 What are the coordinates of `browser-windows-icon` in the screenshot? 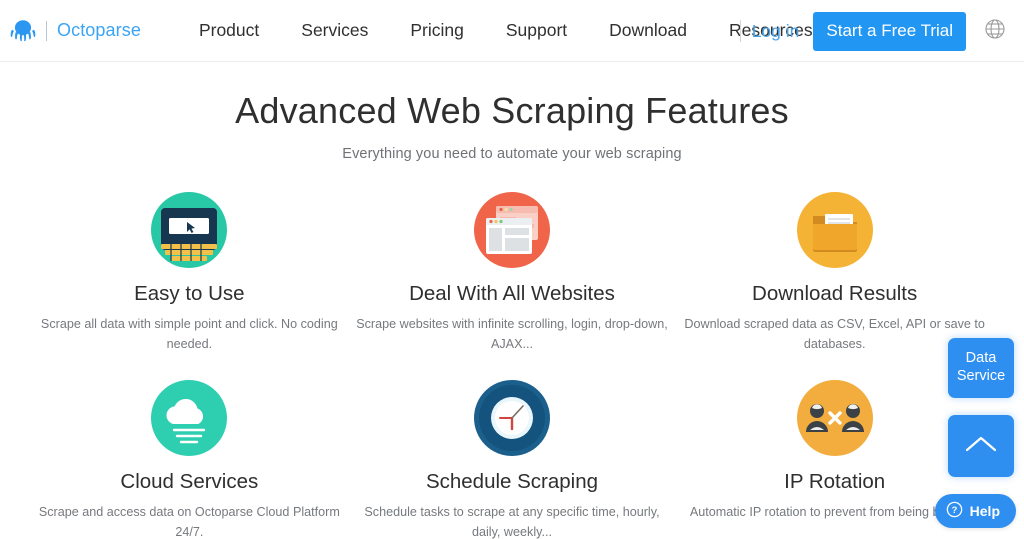 It's located at (512, 230).